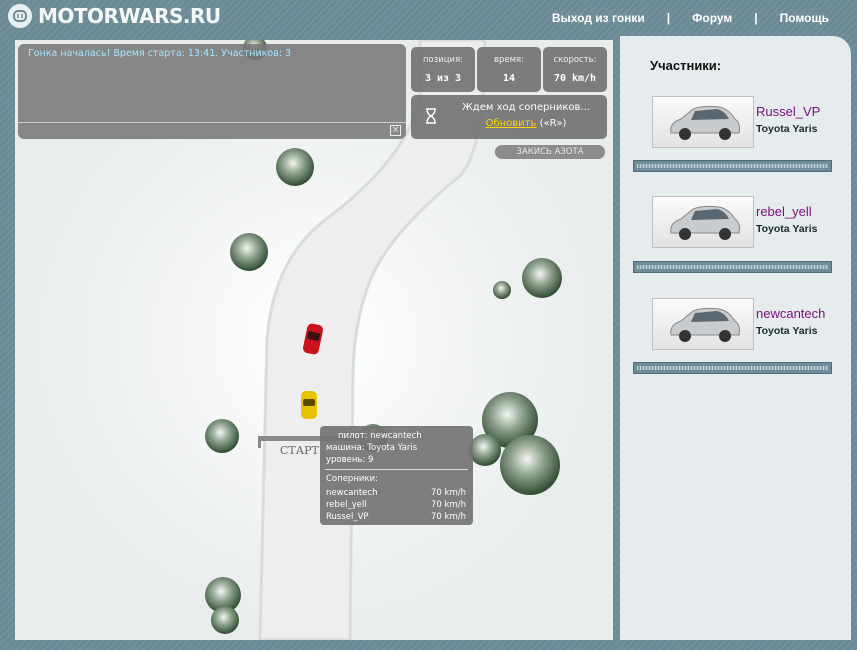  I want to click on participant-name: newcantech, so click(790, 313).